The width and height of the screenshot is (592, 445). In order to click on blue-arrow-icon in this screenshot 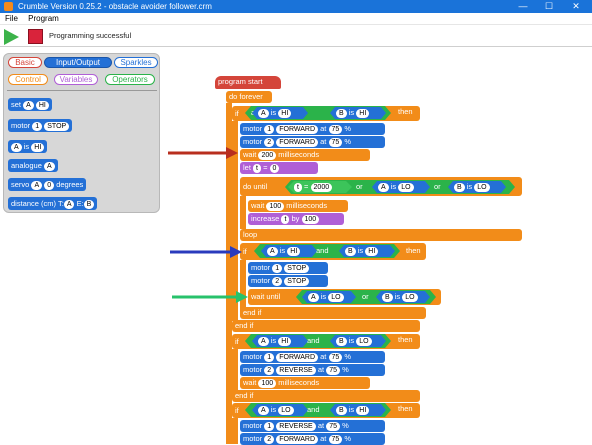, I will do `click(206, 252)`.